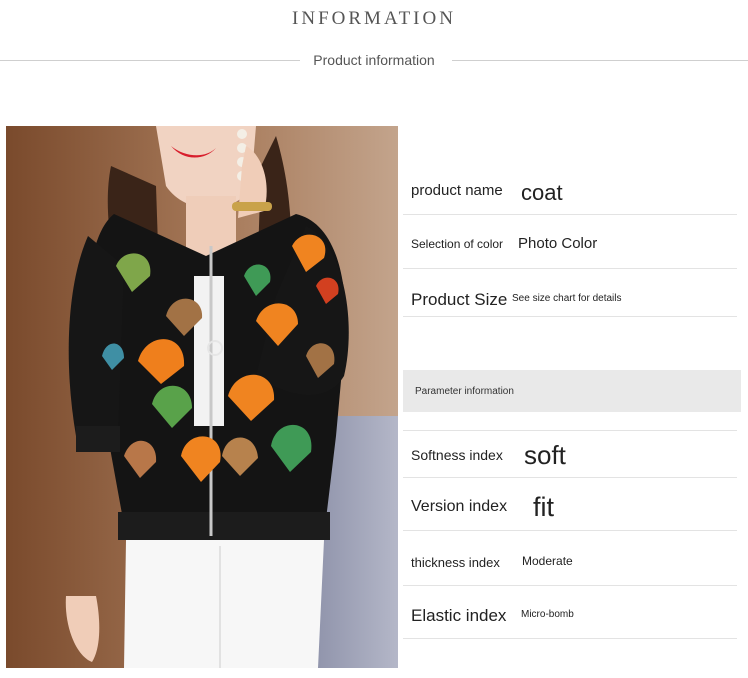 The height and width of the screenshot is (678, 748). What do you see at coordinates (558, 243) in the screenshot?
I see `color-value: Photo Color` at bounding box center [558, 243].